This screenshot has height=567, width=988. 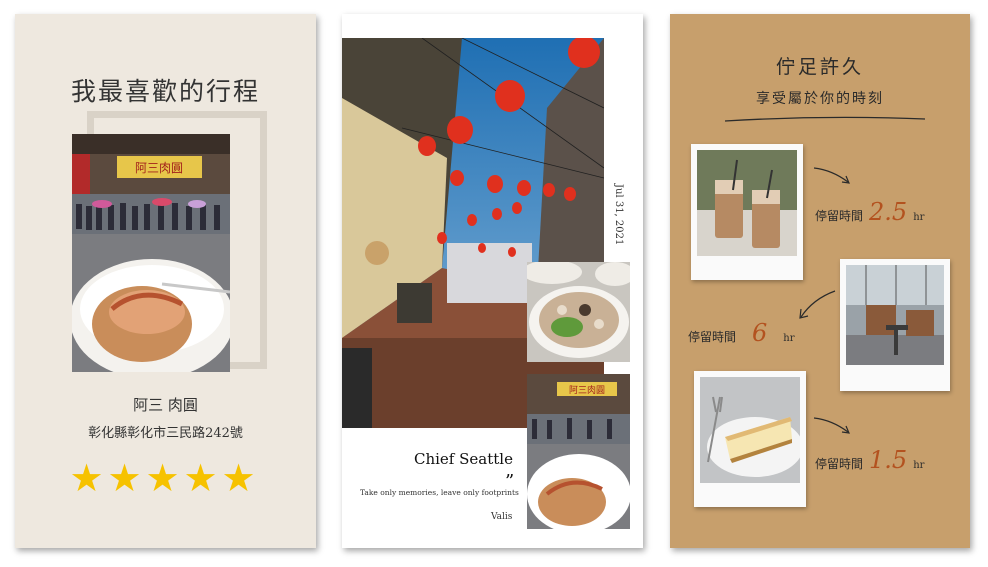 I want to click on restaurant-name: 阿三 肉圓, so click(x=165, y=405).